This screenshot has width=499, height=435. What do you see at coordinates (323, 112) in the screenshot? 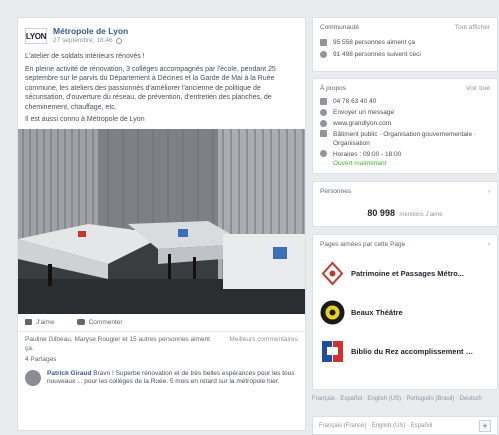
I see `messenger-icon` at bounding box center [323, 112].